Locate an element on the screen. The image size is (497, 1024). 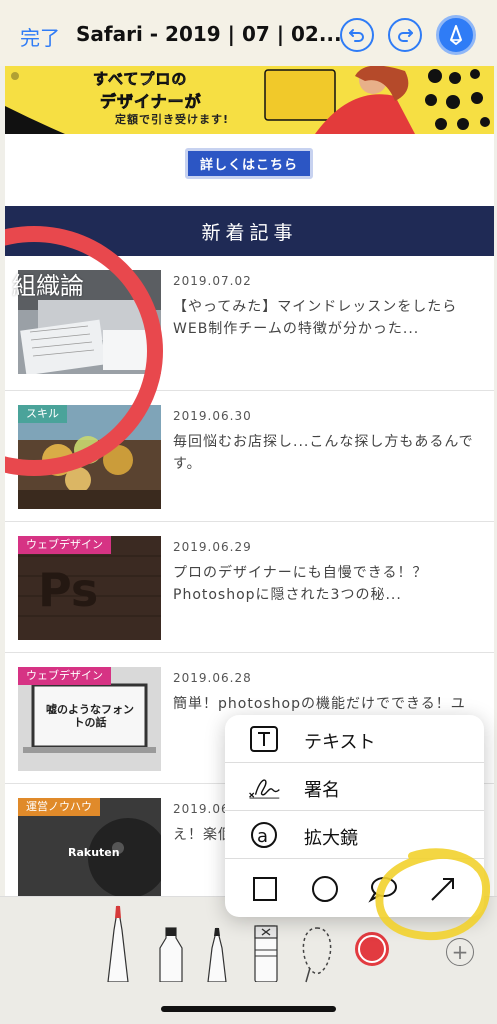
article-item: スキル 2019.06.30 毎回悩むお店探し...こんな探し方もあるんです。 is located at coordinates (249, 456).